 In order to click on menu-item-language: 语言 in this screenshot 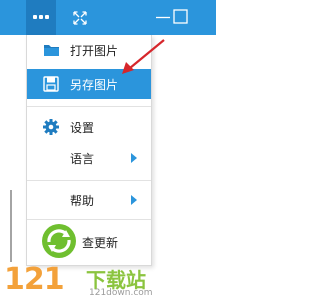, I will do `click(89, 158)`.